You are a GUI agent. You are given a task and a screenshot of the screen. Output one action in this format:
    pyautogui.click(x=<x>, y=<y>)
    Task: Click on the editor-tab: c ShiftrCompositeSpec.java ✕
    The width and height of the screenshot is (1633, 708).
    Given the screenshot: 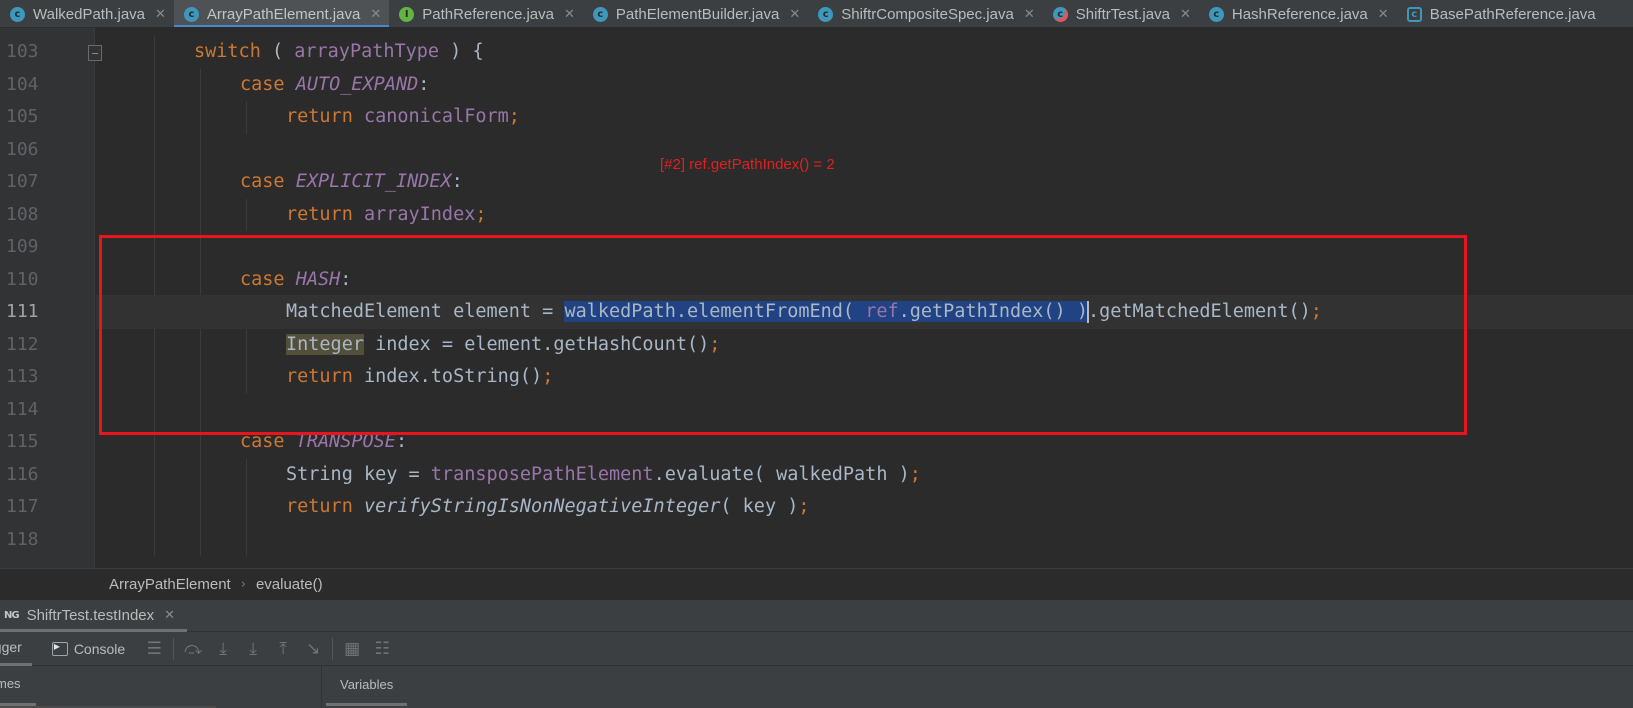 What is the action you would take?
    pyautogui.click(x=925, y=13)
    